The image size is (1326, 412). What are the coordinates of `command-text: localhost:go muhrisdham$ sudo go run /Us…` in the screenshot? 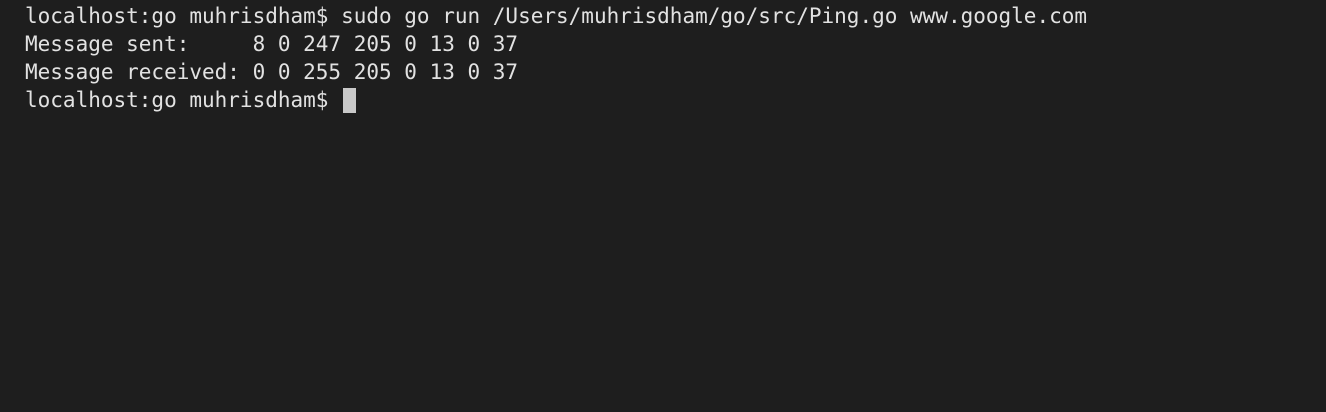 It's located at (556, 16).